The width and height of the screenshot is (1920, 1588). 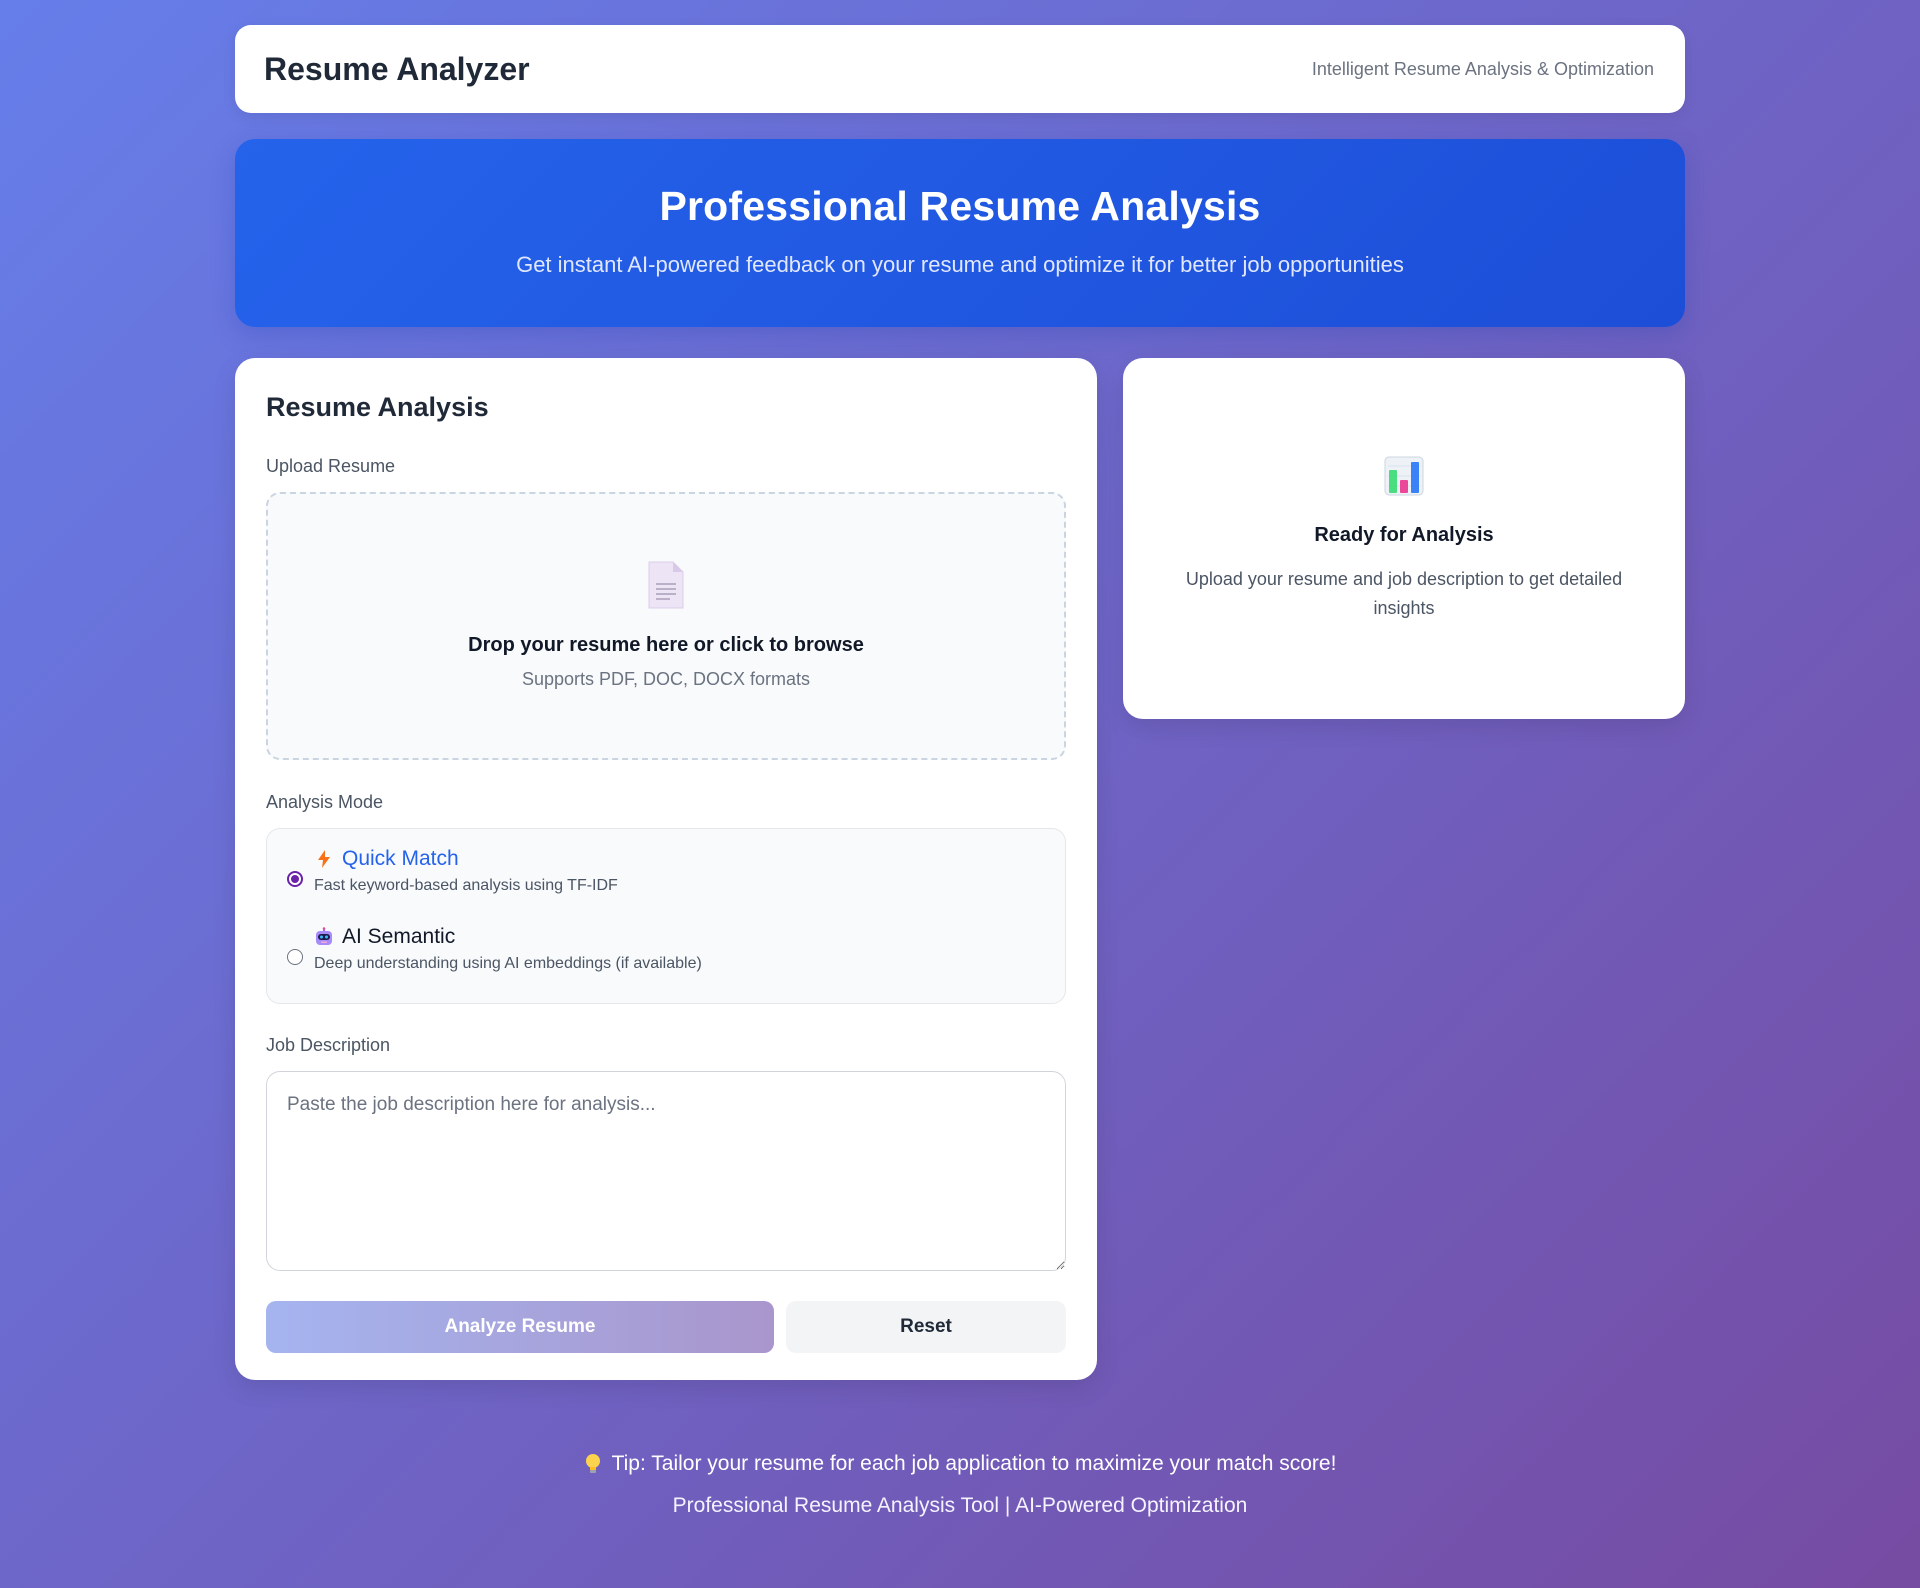 What do you see at coordinates (666, 1171) in the screenshot?
I see `job-description-input` at bounding box center [666, 1171].